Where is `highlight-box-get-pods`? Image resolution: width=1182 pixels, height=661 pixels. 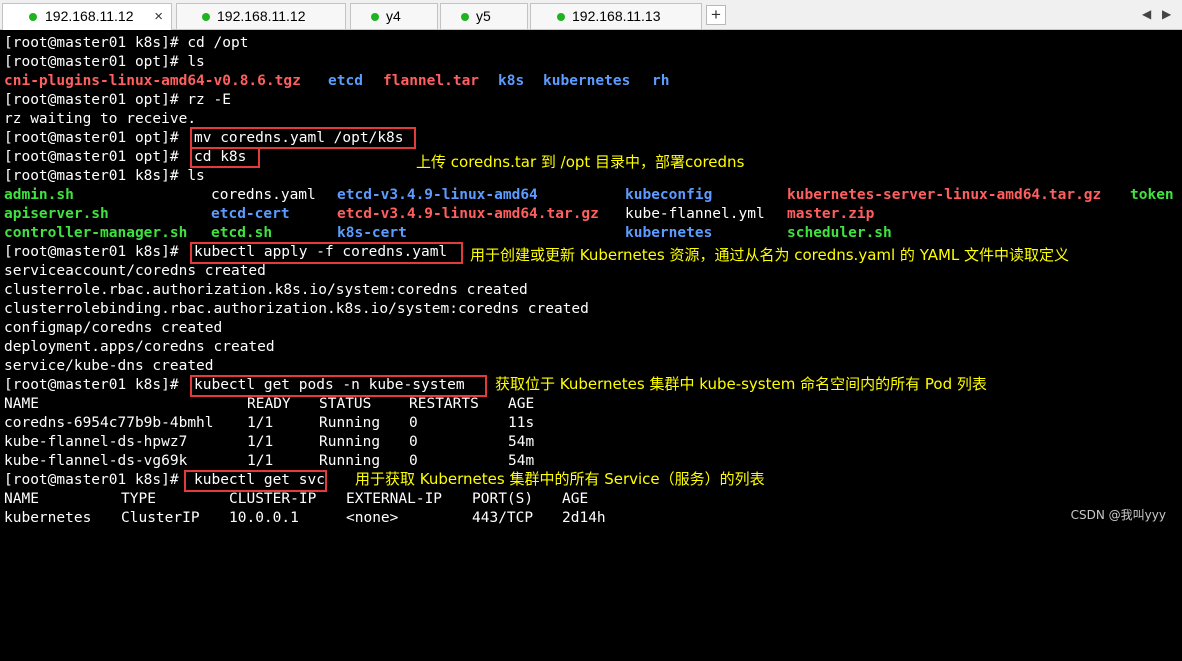 highlight-box-get-pods is located at coordinates (338, 386).